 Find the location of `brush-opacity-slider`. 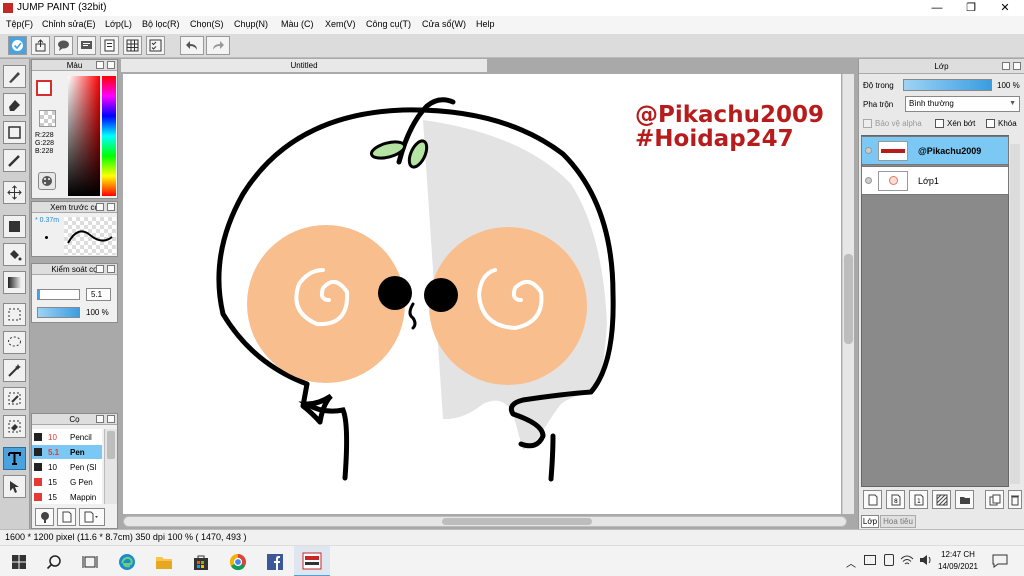

brush-opacity-slider is located at coordinates (58, 312).